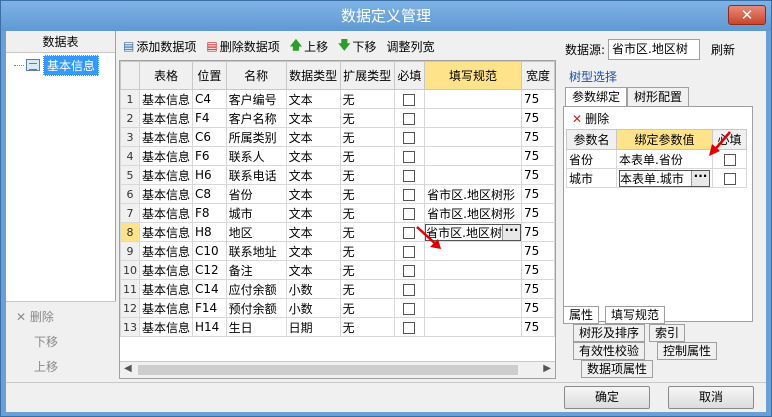  I want to click on cell-position: C12, so click(209, 270).